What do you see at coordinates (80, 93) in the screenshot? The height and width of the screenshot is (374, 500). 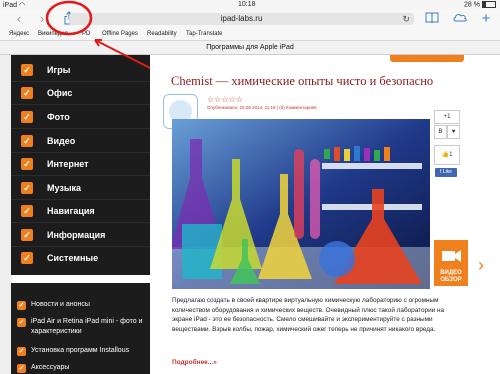 I see `menu-item-office: ✓ Офис` at bounding box center [80, 93].